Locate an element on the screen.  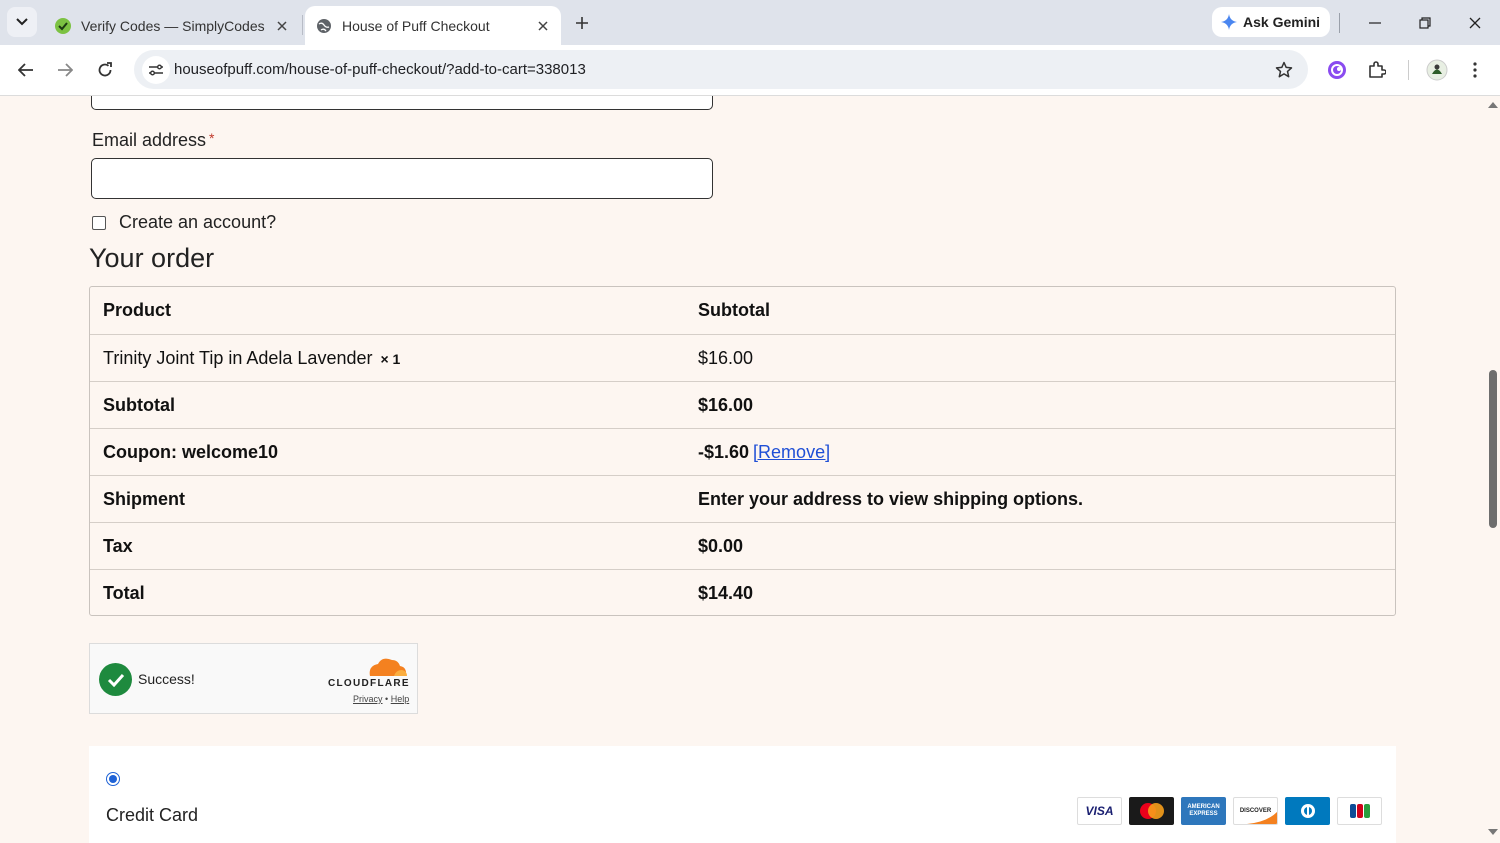
minimize-icon is located at coordinates (1375, 23).